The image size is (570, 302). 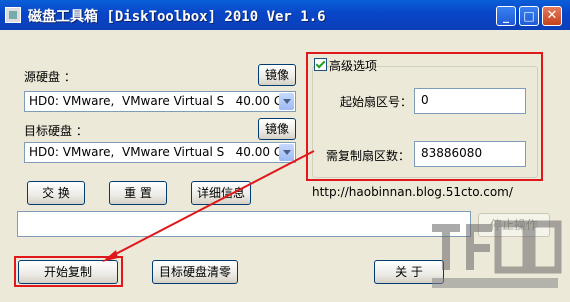 What do you see at coordinates (497, 254) in the screenshot?
I see `watermark-logo` at bounding box center [497, 254].